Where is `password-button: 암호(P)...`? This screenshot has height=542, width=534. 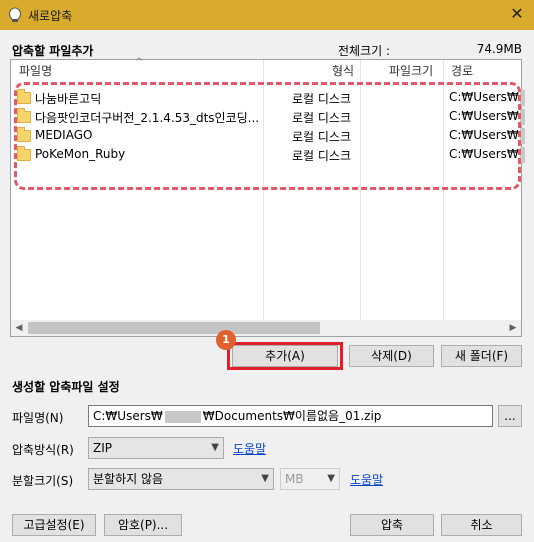 password-button: 암호(P)... is located at coordinates (143, 525).